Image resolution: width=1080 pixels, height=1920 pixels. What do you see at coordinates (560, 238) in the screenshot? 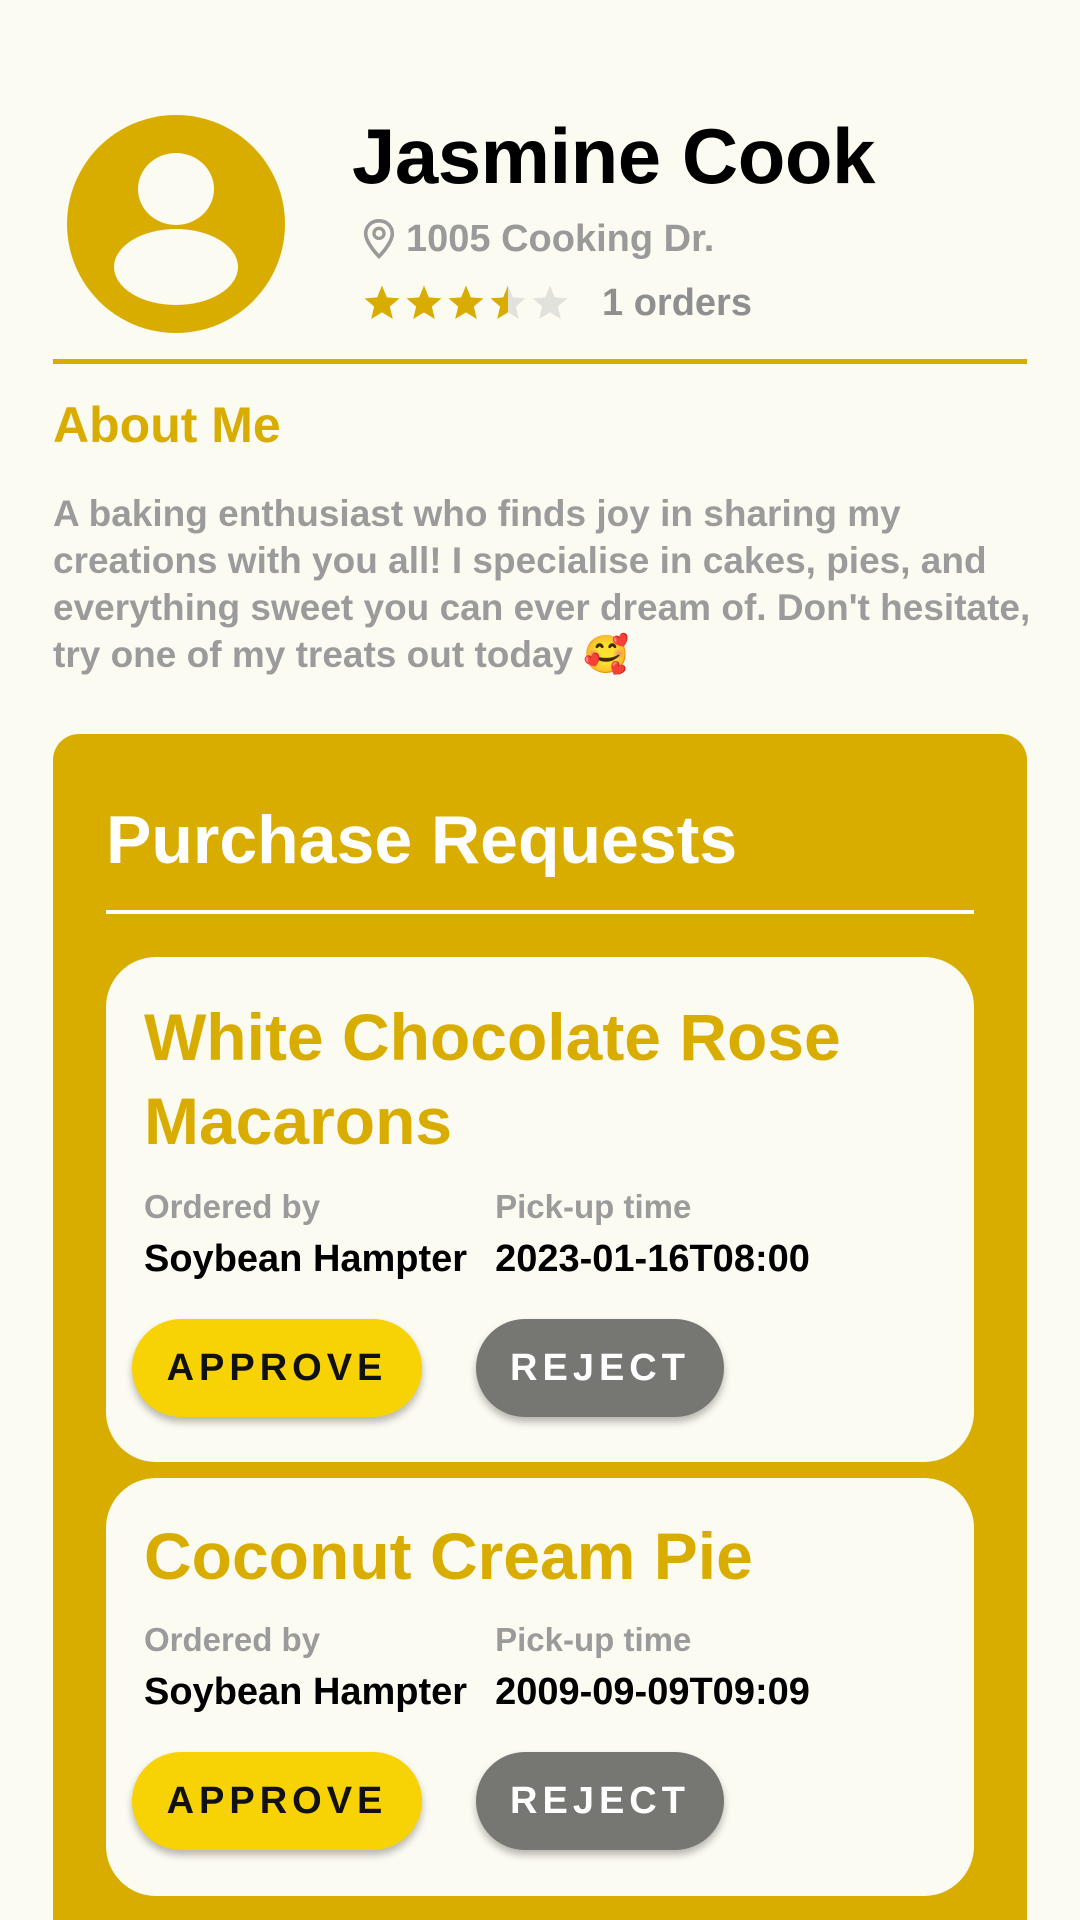
I see `address: 1005 Cooking Dr.` at bounding box center [560, 238].